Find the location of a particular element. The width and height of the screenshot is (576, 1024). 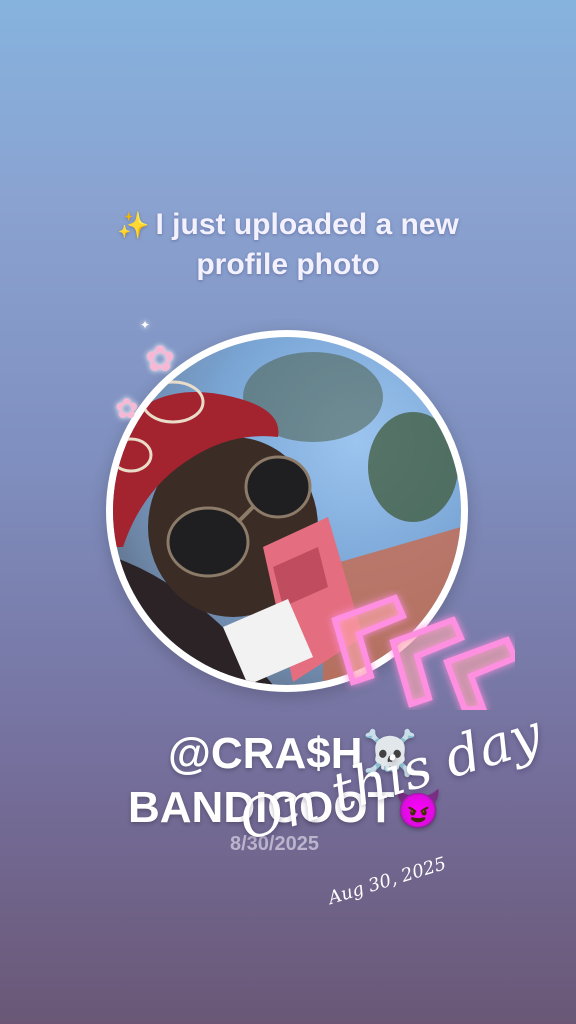

sparkles-icon: ✨ is located at coordinates (133, 225).